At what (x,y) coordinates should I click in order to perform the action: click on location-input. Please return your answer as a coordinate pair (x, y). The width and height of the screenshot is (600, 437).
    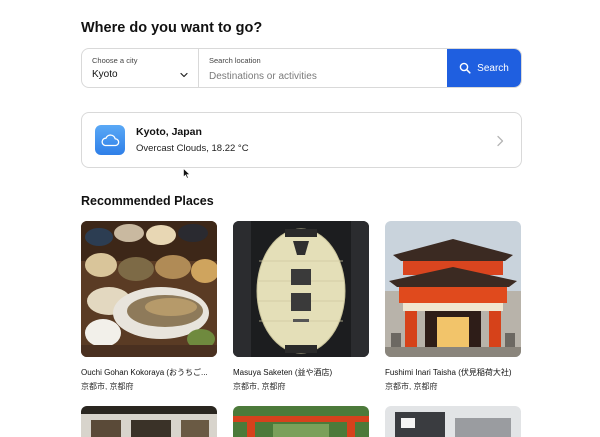
    Looking at the image, I should click on (323, 76).